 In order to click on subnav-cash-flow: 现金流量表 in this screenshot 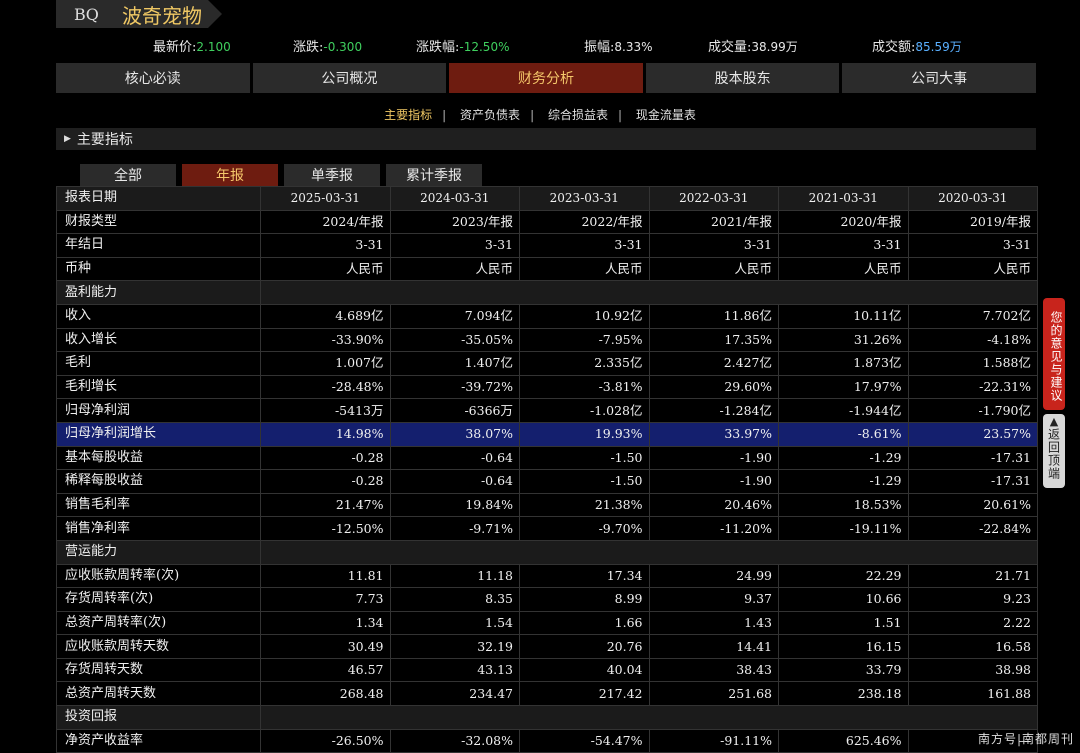, I will do `click(666, 114)`.